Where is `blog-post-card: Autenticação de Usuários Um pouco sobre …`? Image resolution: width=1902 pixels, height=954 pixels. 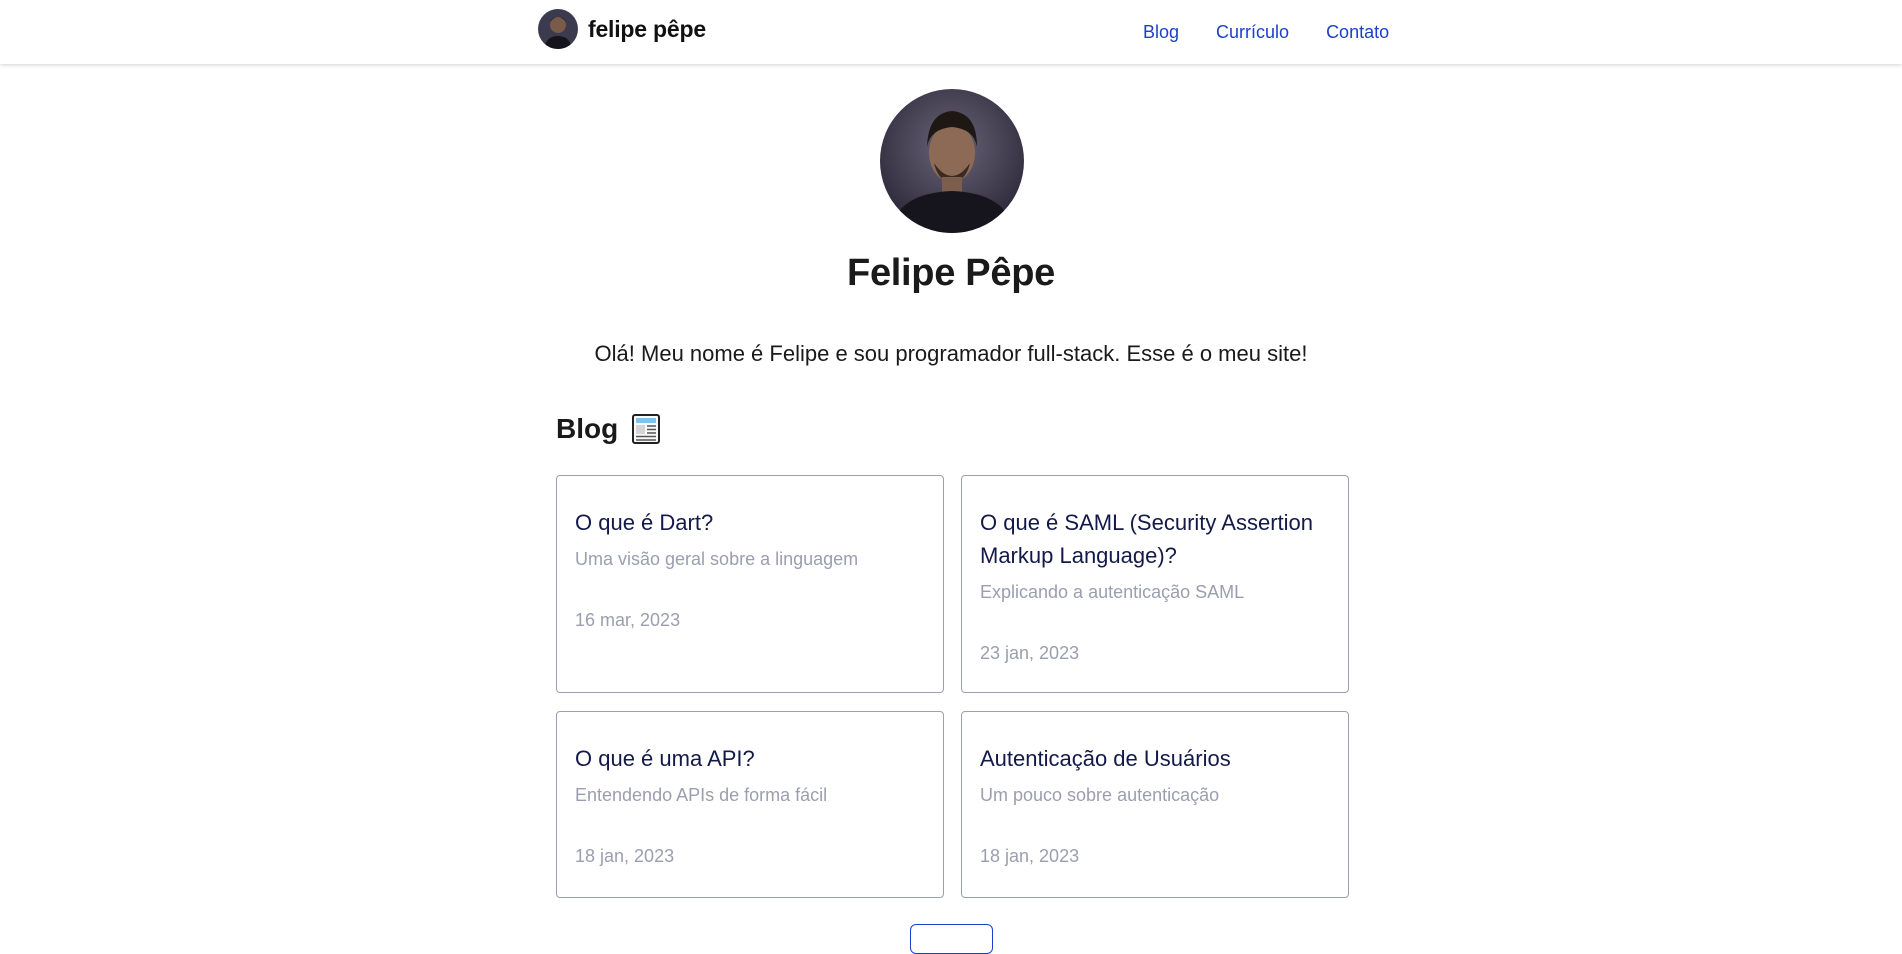 blog-post-card: Autenticação de Usuários Um pouco sobre … is located at coordinates (1155, 804).